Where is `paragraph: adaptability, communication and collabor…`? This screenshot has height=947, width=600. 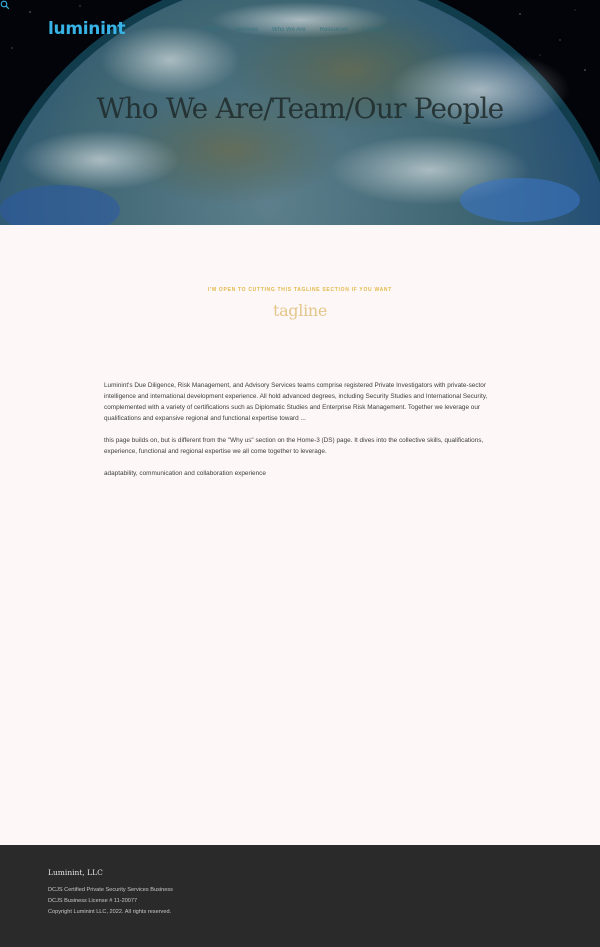 paragraph: adaptability, communication and collabor… is located at coordinates (185, 473).